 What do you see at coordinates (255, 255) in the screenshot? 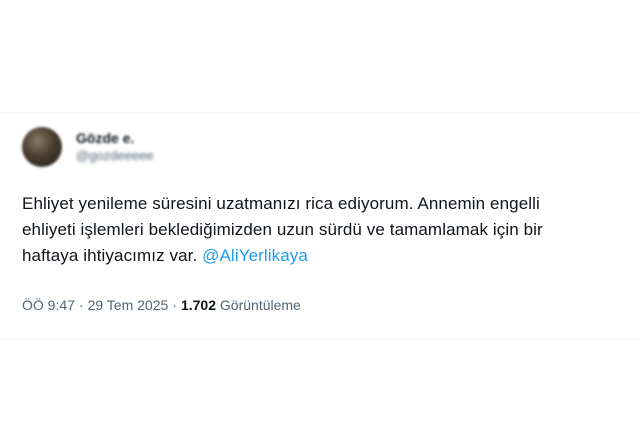
I see `mention-link: @AliYerlikaya` at bounding box center [255, 255].